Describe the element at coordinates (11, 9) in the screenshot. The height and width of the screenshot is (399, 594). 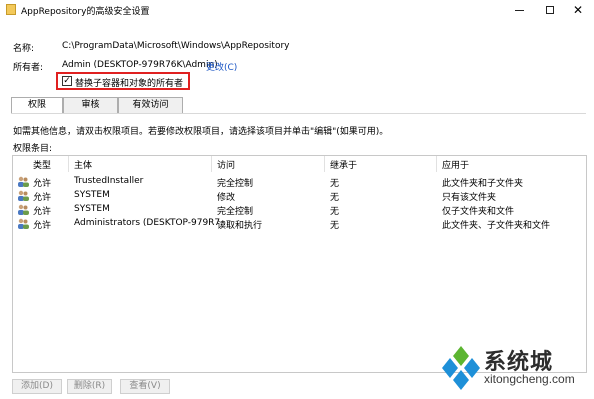
I see `folder-icon` at that location.